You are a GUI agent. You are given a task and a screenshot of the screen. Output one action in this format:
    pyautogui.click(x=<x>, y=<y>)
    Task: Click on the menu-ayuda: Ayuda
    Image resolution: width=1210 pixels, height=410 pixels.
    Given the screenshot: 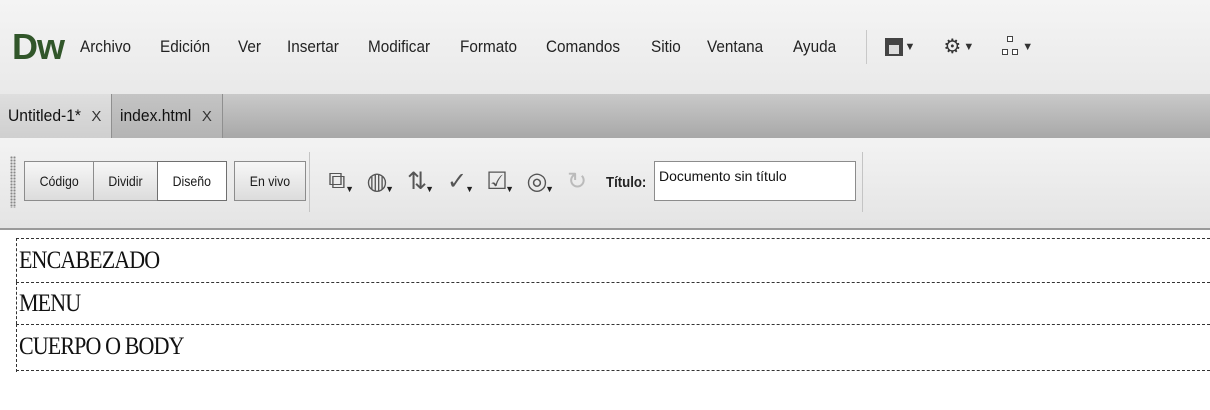 What is the action you would take?
    pyautogui.click(x=814, y=47)
    